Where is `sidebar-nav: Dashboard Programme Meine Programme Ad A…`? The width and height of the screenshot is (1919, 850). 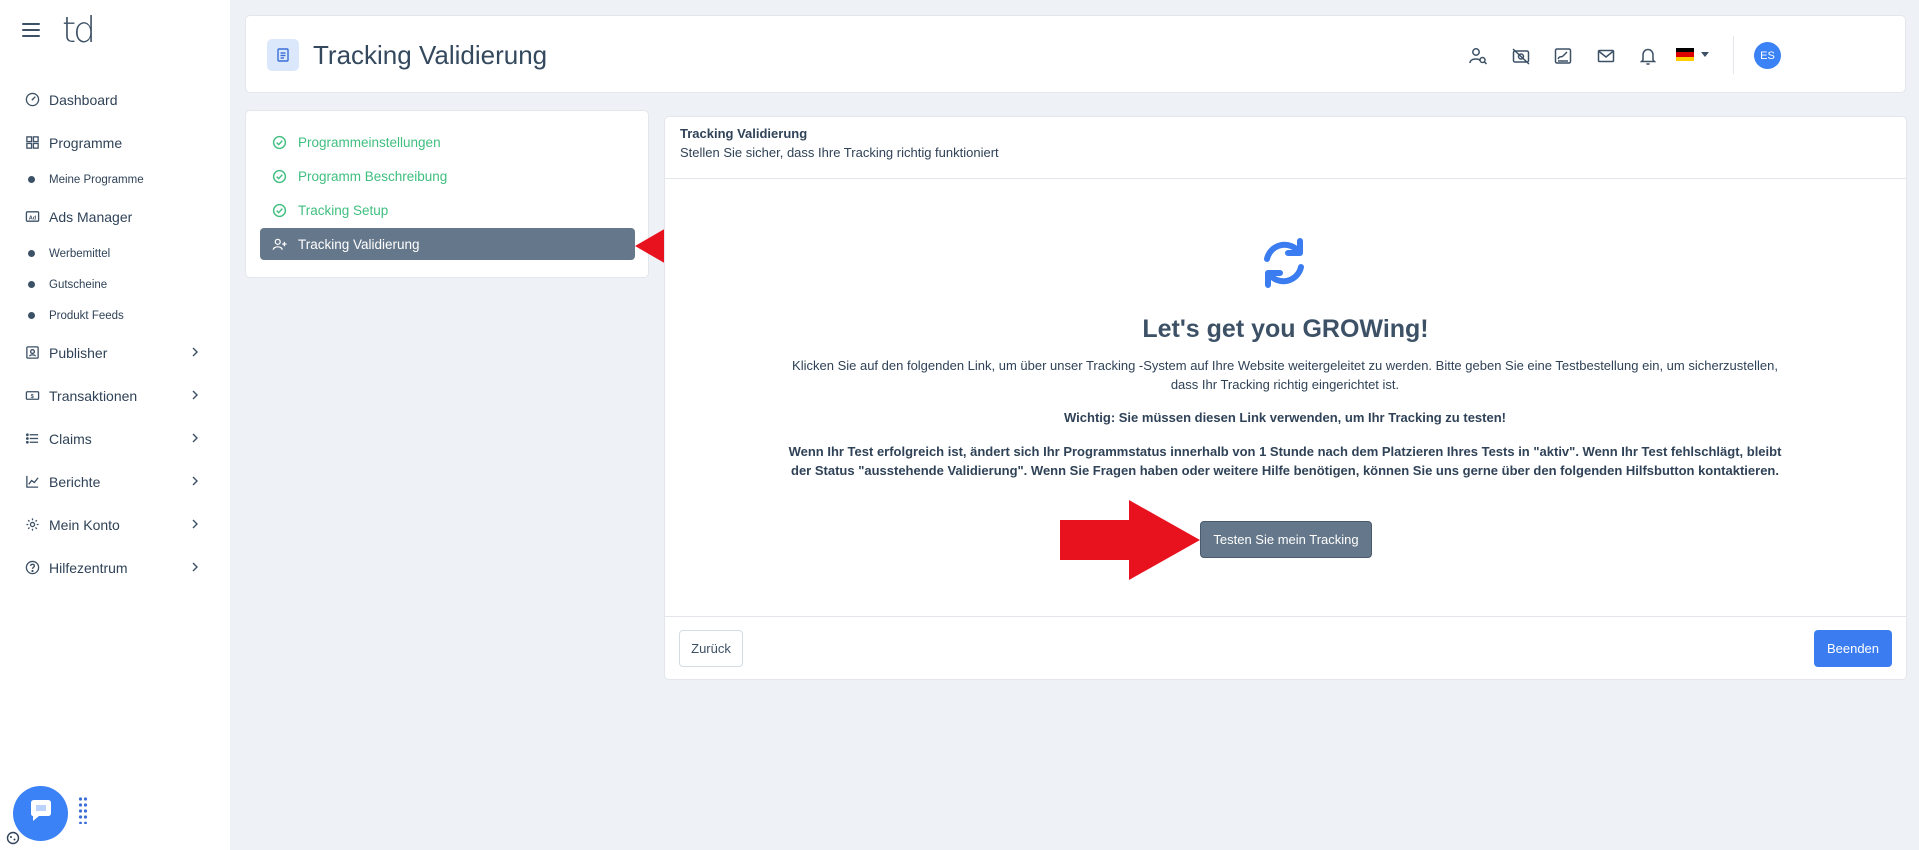
sidebar-nav: Dashboard Programme Meine Programme Ad A… is located at coordinates (115, 333).